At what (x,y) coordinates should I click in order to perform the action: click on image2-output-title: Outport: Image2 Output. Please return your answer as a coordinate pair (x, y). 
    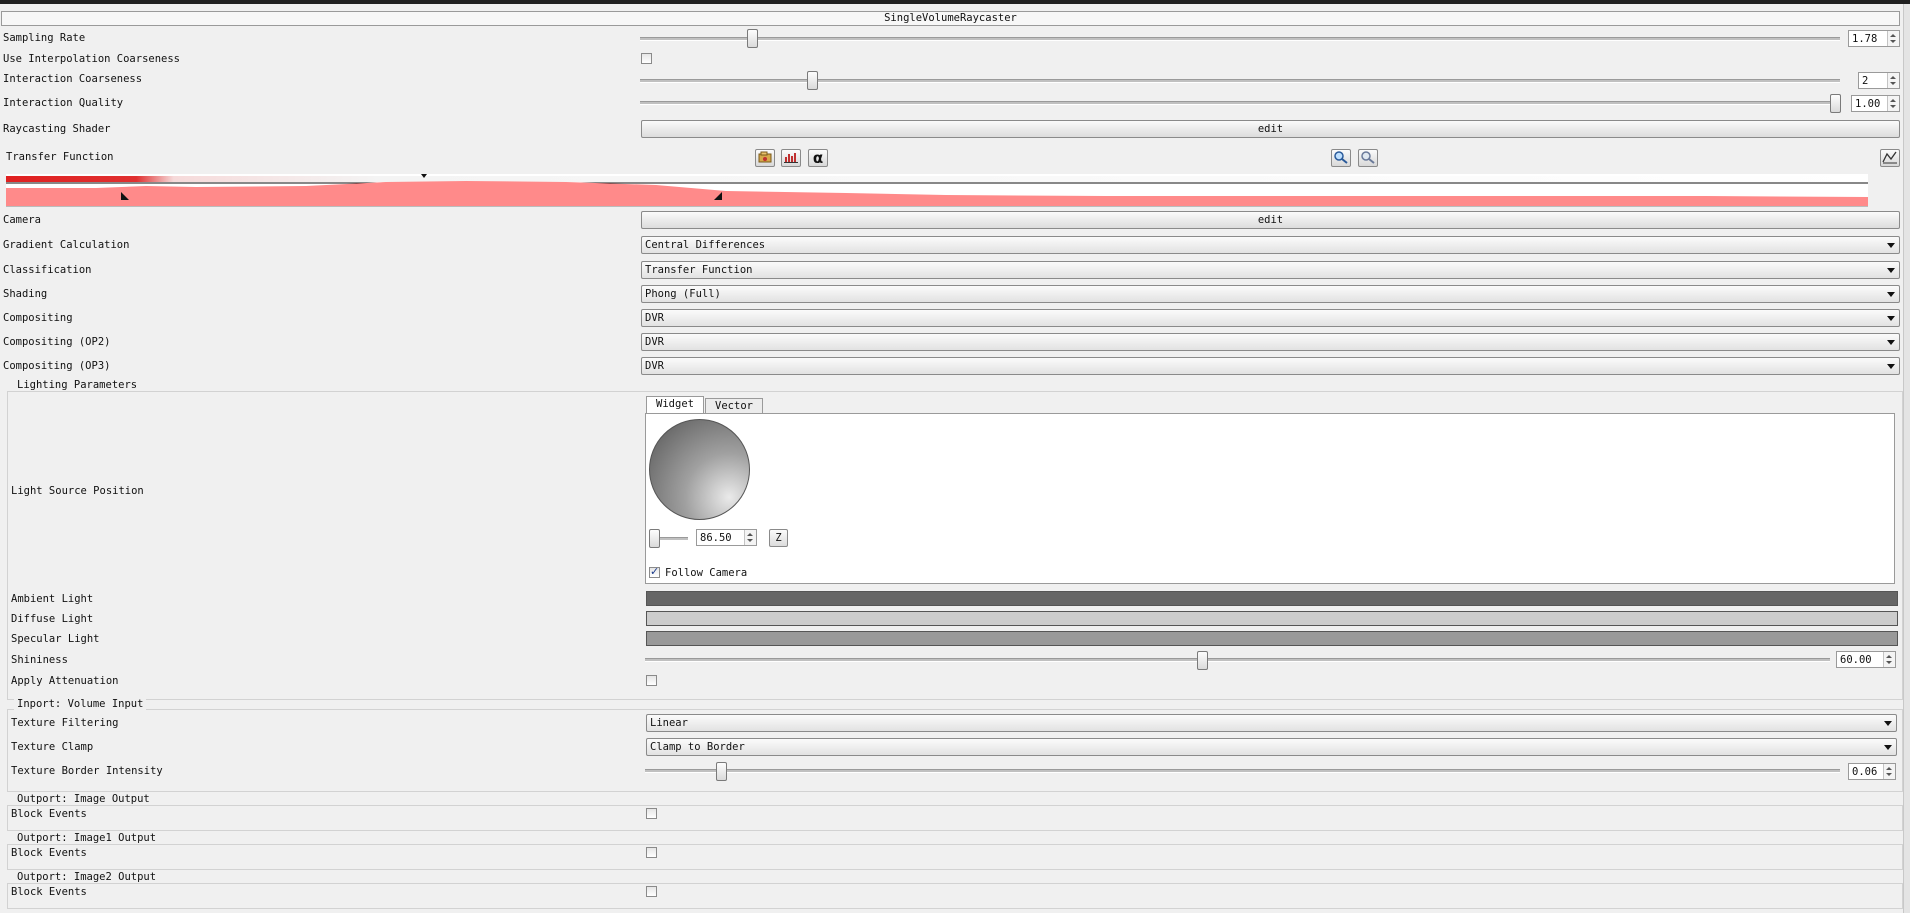
    Looking at the image, I should click on (87, 877).